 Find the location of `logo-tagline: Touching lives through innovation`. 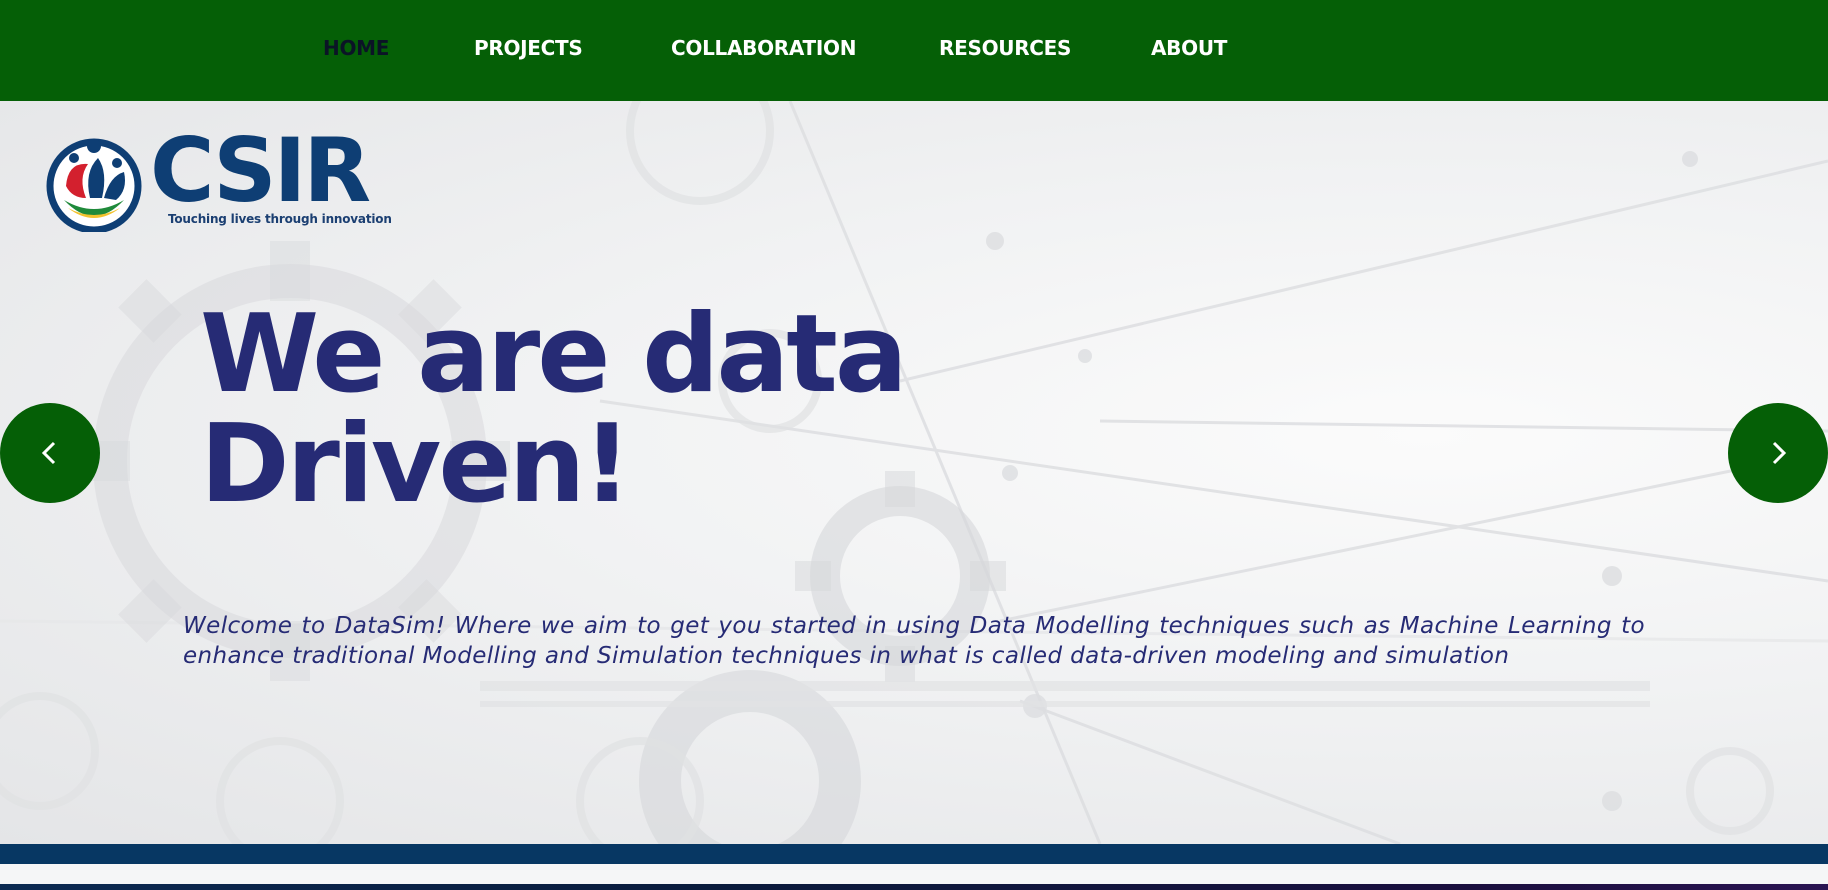

logo-tagline: Touching lives through innovation is located at coordinates (280, 219).